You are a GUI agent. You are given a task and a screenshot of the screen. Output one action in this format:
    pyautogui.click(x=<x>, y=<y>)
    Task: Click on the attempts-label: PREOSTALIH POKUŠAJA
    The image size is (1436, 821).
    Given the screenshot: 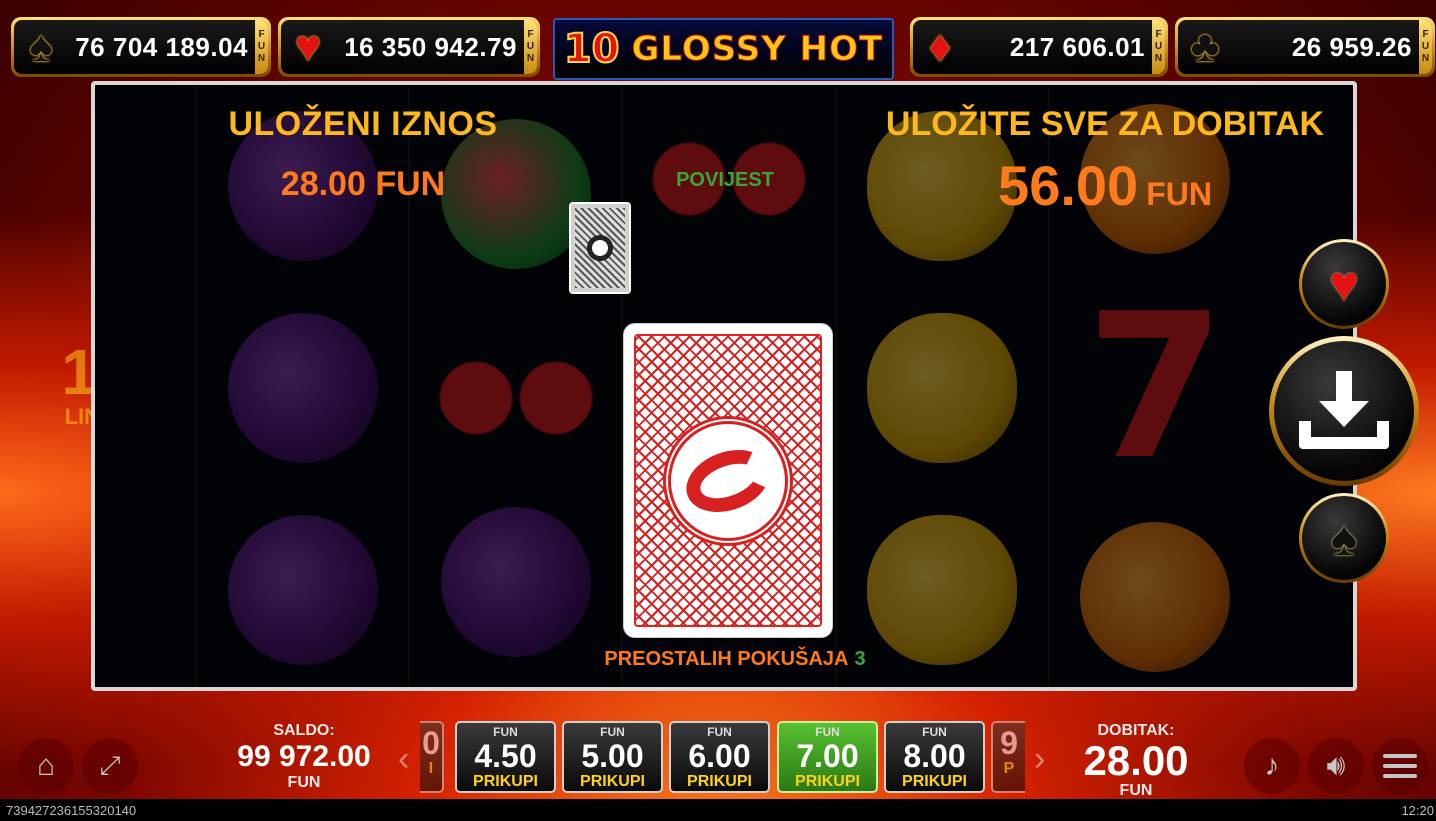 What is the action you would take?
    pyautogui.click(x=726, y=659)
    